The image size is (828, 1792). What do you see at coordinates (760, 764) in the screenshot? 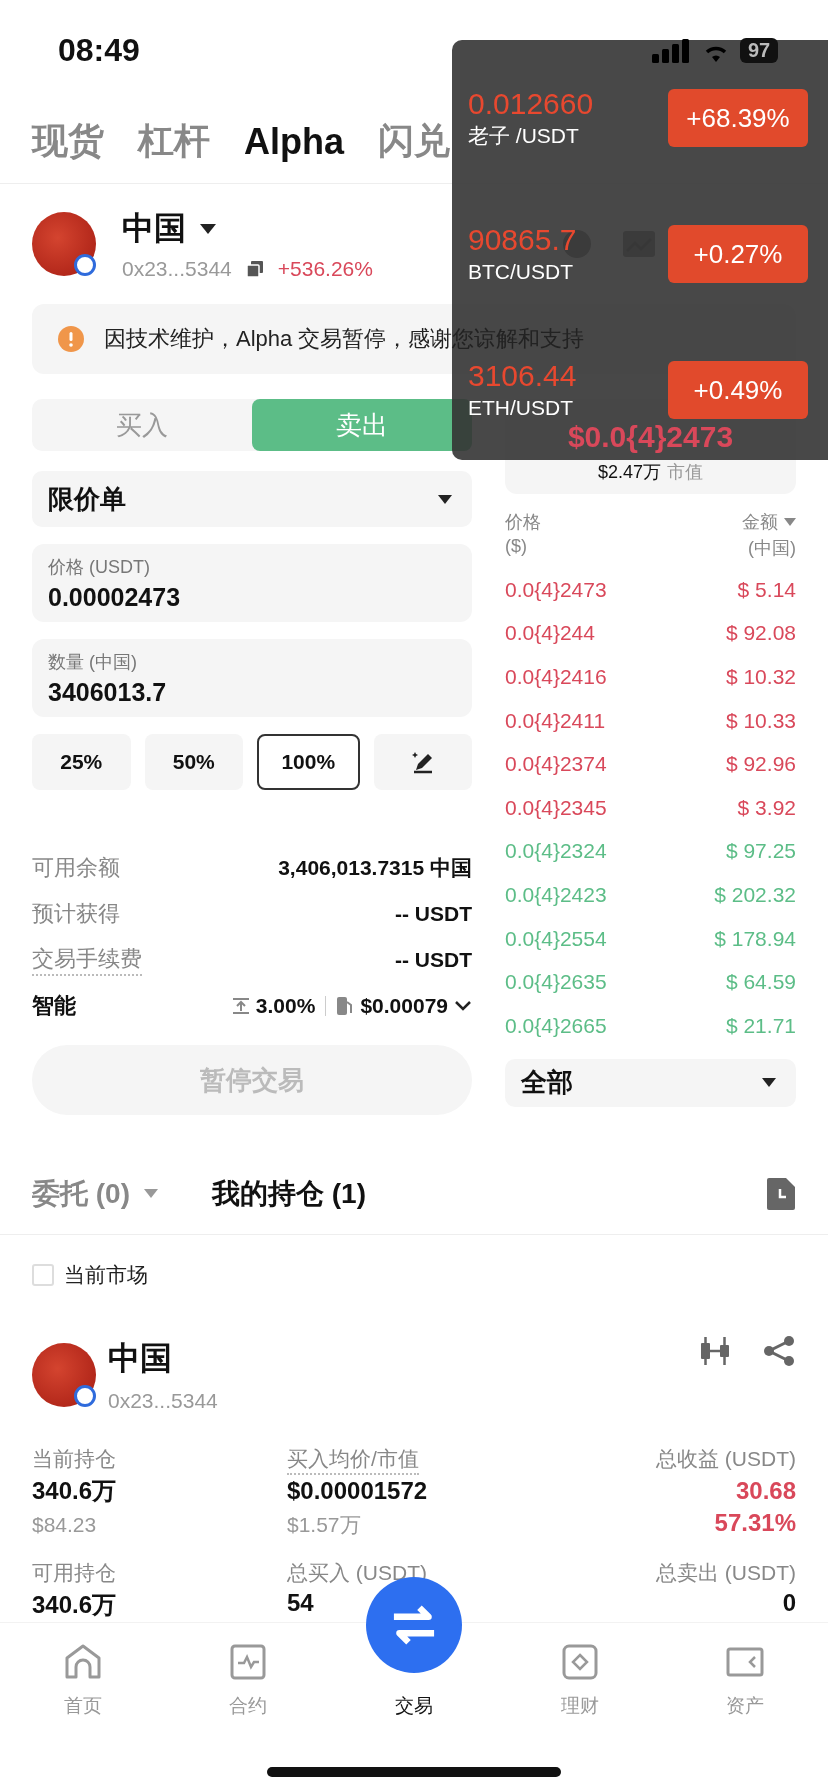
I see `order-amount: $ 92.96` at bounding box center [760, 764].